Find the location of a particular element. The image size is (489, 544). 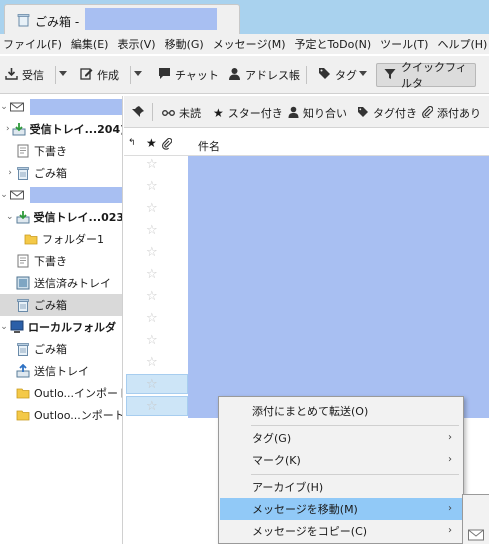

person-icon is located at coordinates (293, 113).